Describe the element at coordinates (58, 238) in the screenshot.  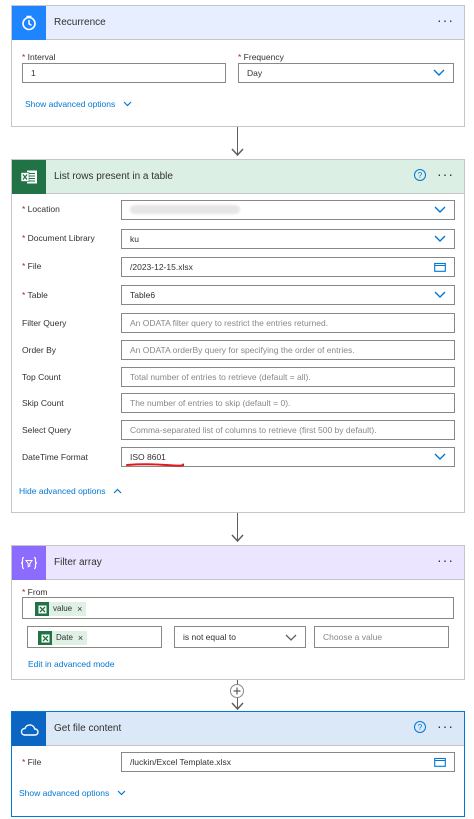
I see `document-library-label: * Document Library` at that location.